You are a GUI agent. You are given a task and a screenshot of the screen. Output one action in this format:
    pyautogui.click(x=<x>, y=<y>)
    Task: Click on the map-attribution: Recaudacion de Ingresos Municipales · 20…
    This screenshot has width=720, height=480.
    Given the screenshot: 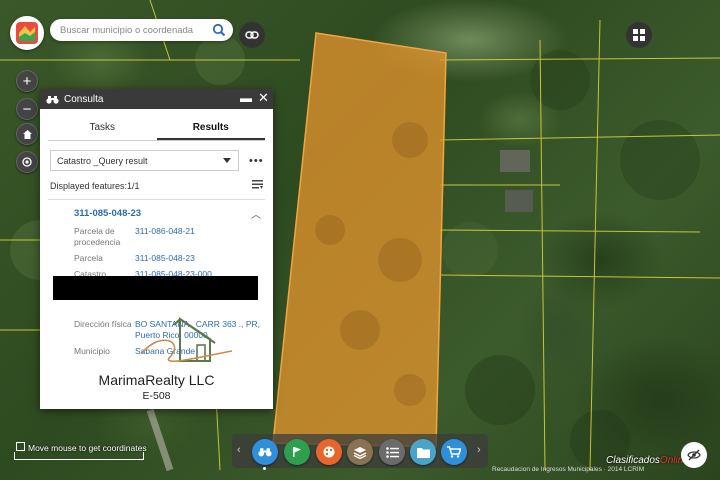 What is the action you would take?
    pyautogui.click(x=568, y=469)
    